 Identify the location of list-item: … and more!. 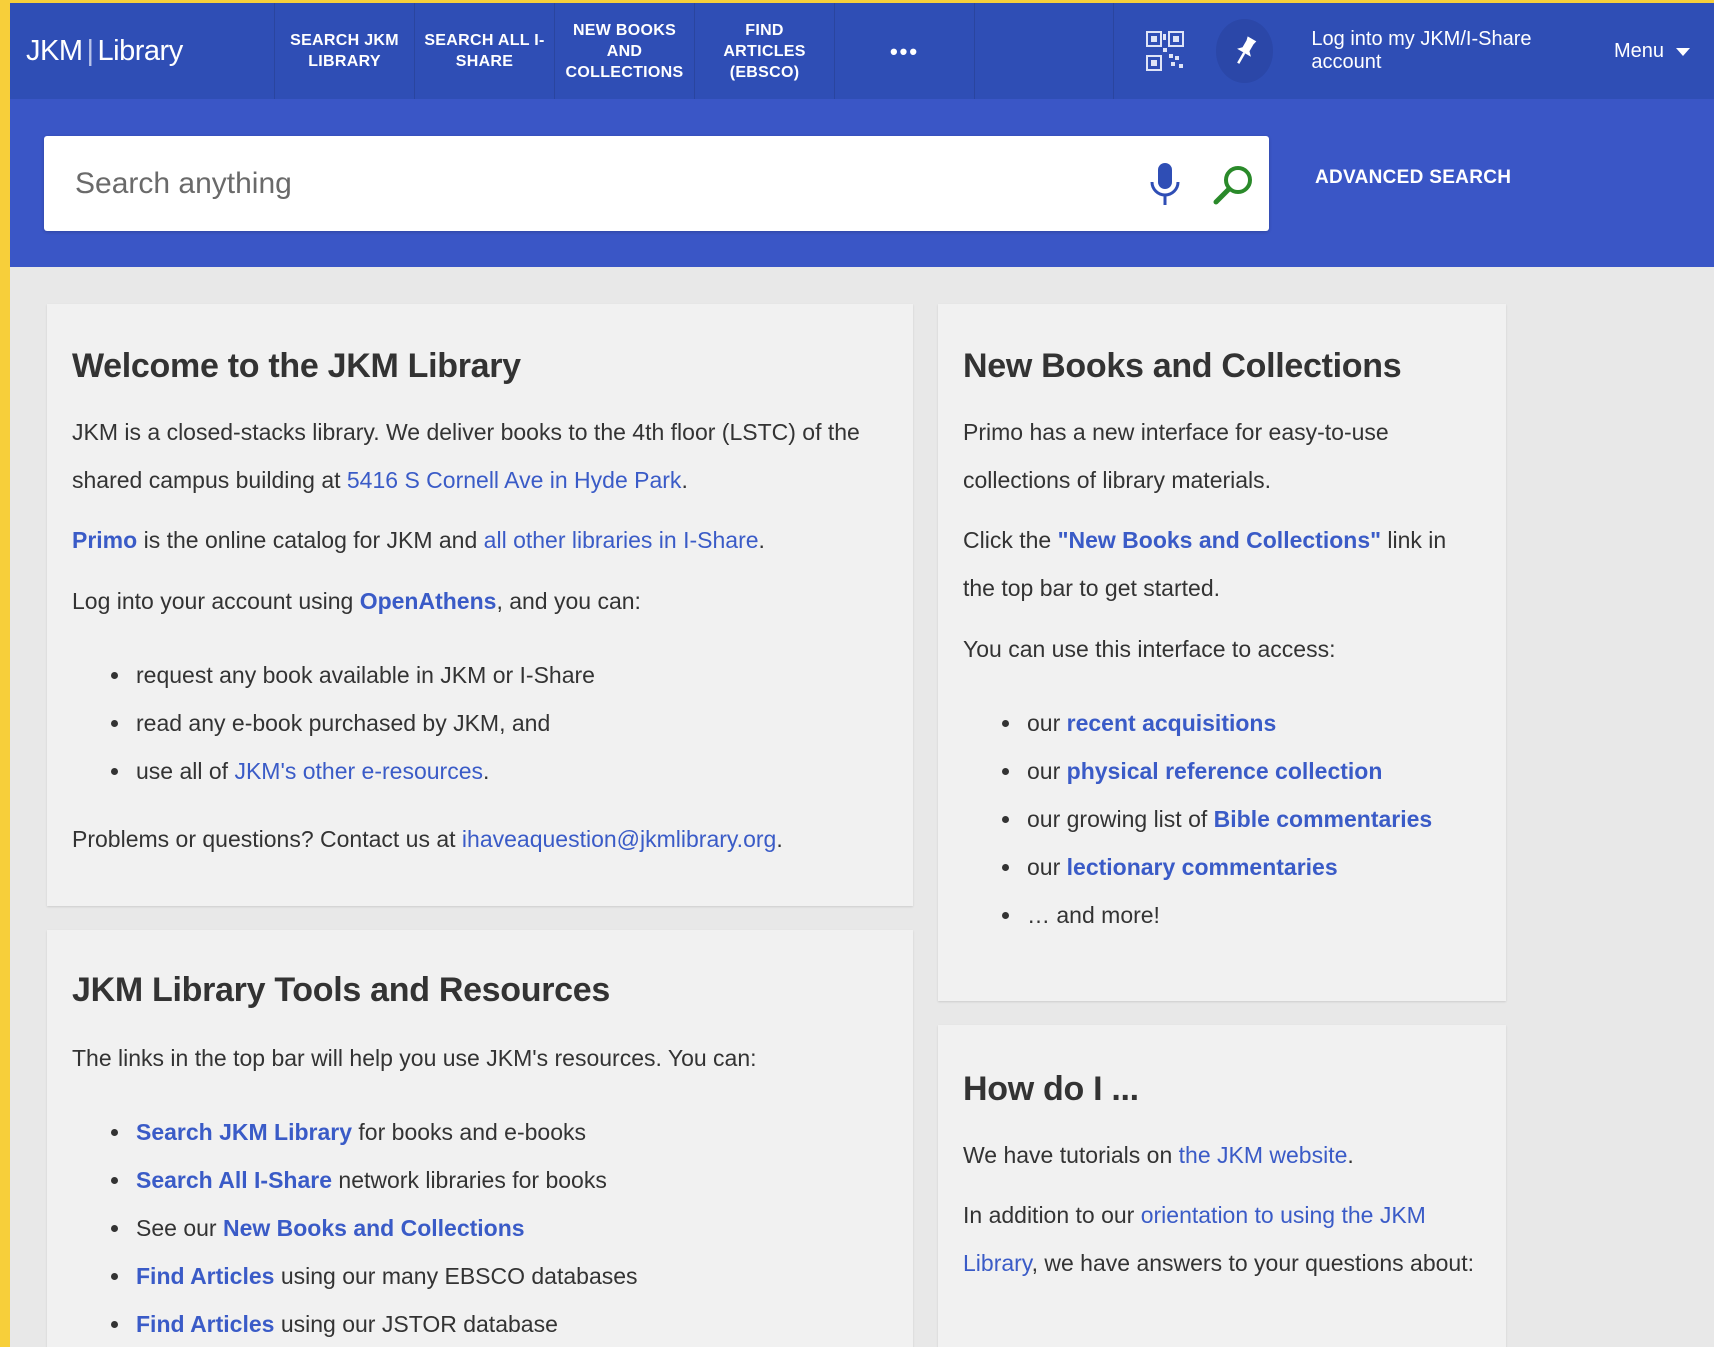
(1241, 915).